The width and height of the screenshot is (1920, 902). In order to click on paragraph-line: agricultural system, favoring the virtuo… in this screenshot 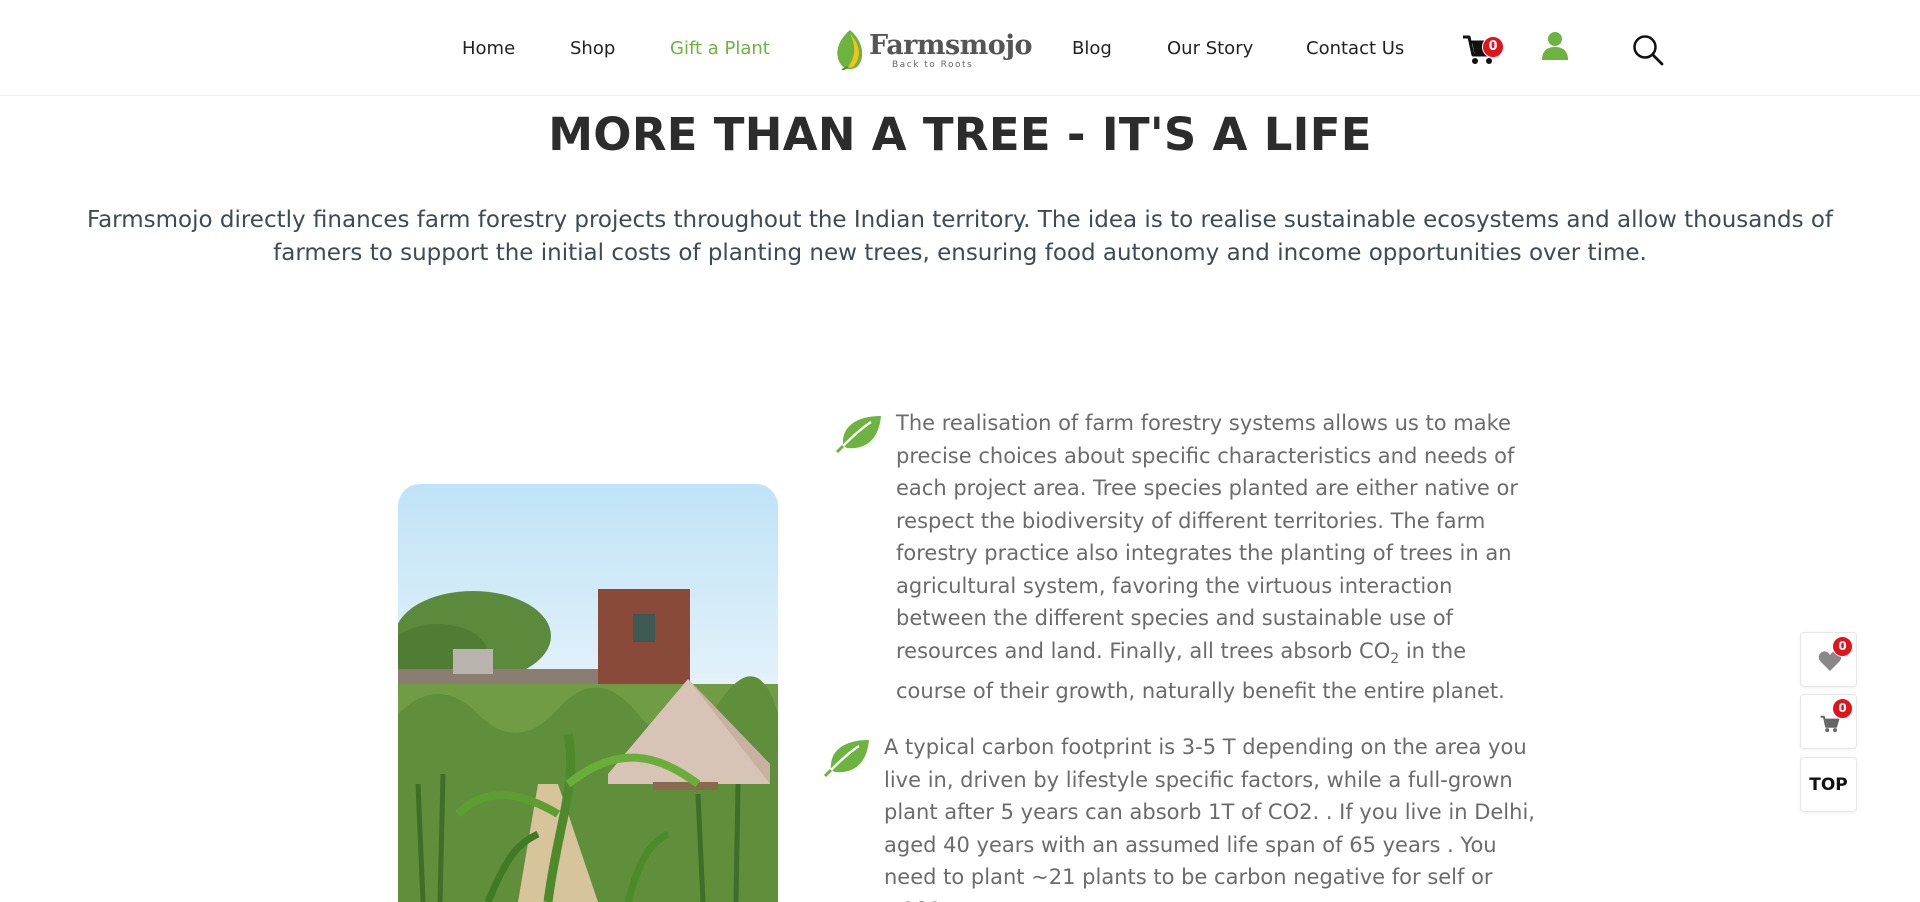, I will do `click(1174, 585)`.